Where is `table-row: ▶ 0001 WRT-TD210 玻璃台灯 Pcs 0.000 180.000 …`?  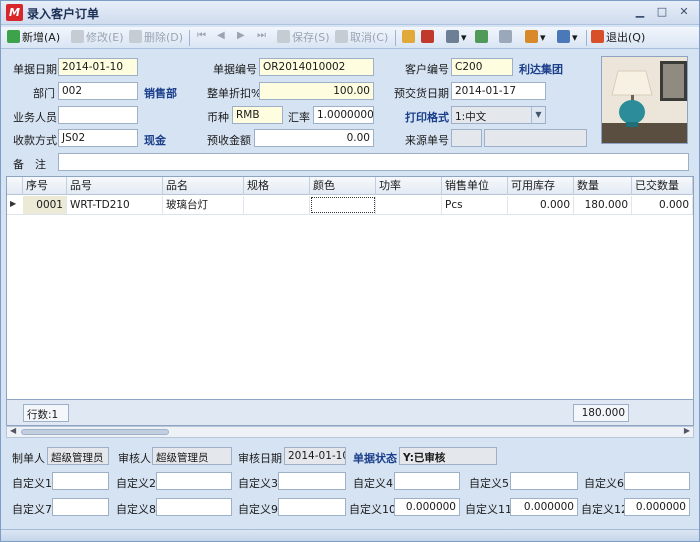
table-row: ▶ 0001 WRT-TD210 玻璃台灯 Pcs 0.000 180.000 … is located at coordinates (350, 205).